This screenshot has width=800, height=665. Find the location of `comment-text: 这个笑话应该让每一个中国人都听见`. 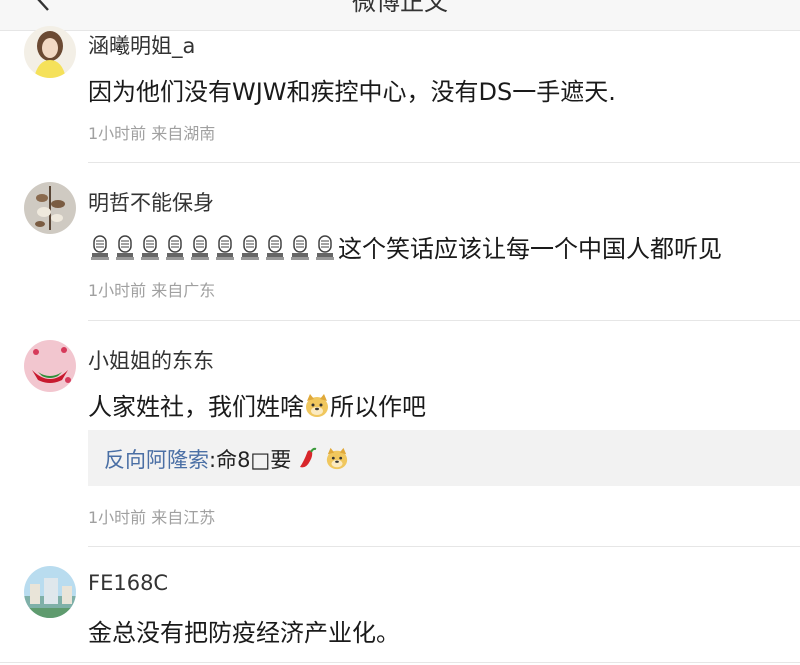

comment-text: 这个笑话应该让每一个中国人都听见 is located at coordinates (405, 248).